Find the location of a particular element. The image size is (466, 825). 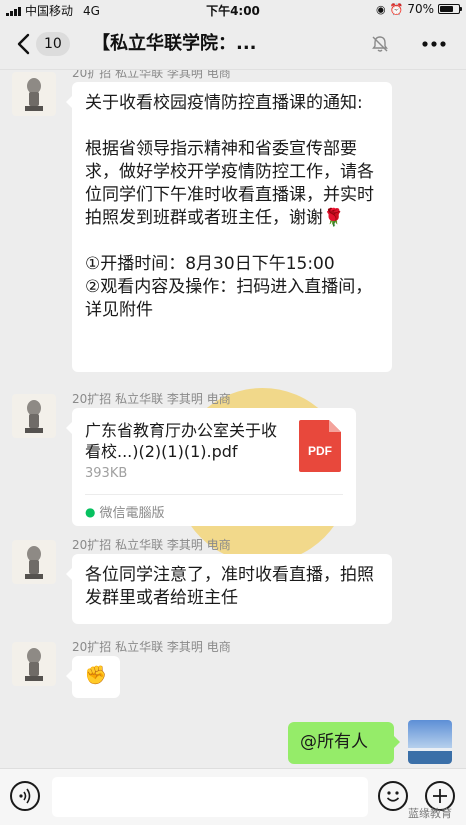

voice-icon is located at coordinates (25, 796).